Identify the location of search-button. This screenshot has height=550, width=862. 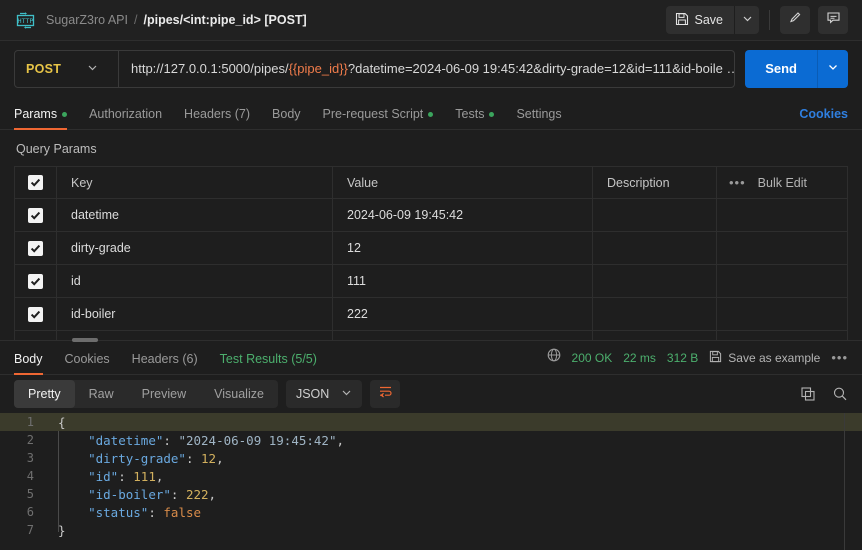
(840, 394).